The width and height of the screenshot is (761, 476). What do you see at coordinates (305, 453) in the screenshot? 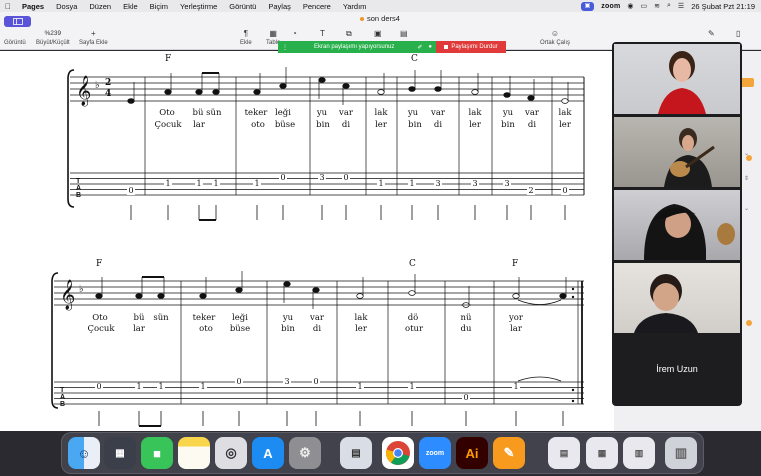
I see `system-settings-icon: ⚙` at bounding box center [305, 453].